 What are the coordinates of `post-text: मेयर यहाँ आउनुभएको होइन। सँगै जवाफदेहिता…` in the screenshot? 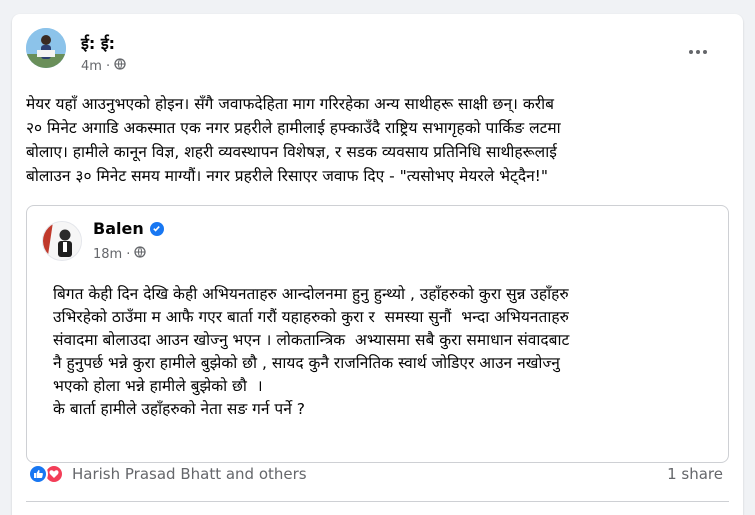 It's located at (293, 140).